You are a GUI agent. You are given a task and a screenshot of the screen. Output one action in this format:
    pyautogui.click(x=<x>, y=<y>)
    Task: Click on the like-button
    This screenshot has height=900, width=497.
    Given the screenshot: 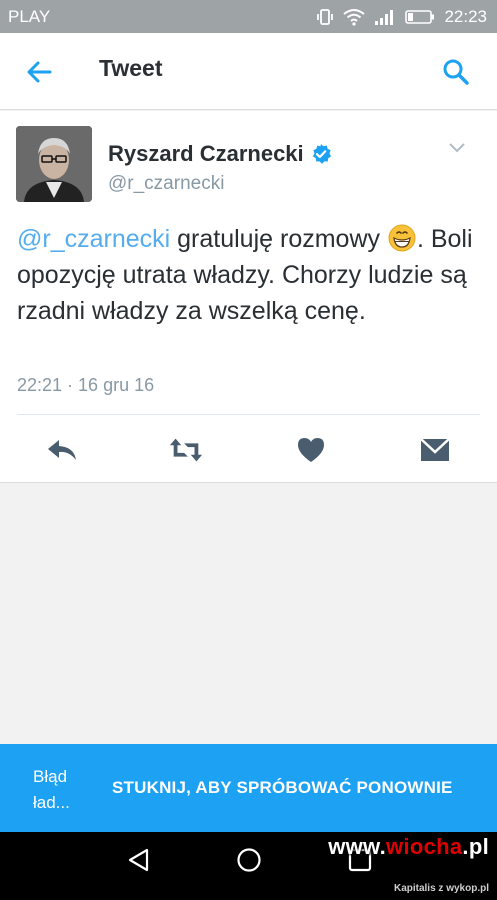 What is the action you would take?
    pyautogui.click(x=311, y=450)
    